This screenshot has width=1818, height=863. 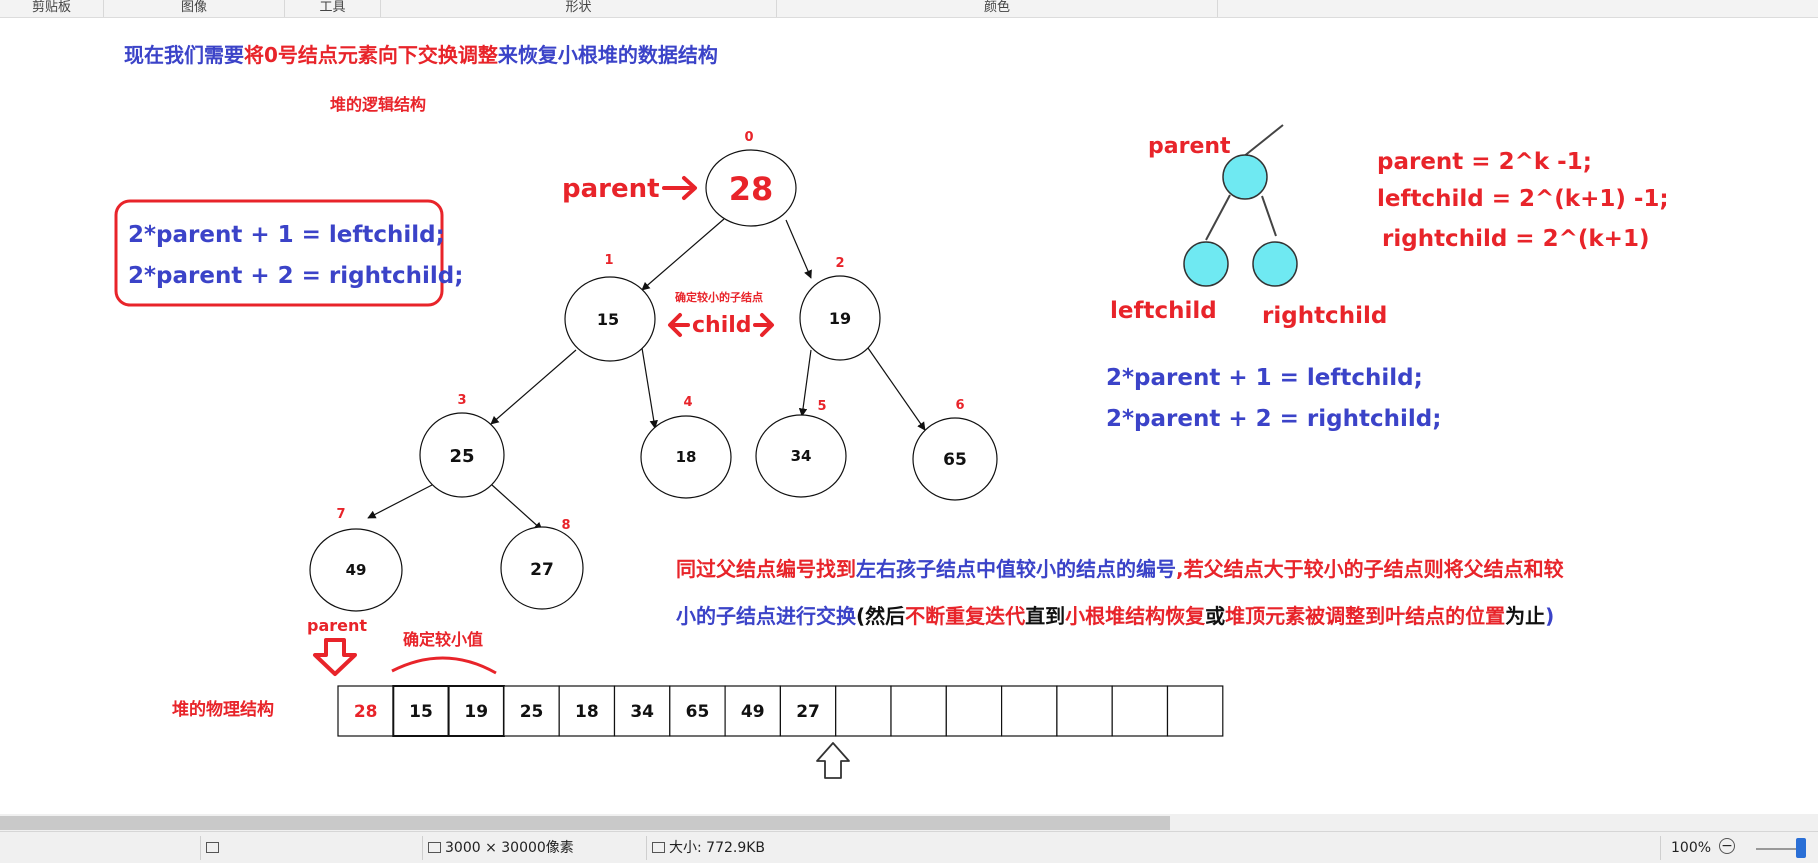 I want to click on node-index: 6, so click(x=959, y=405).